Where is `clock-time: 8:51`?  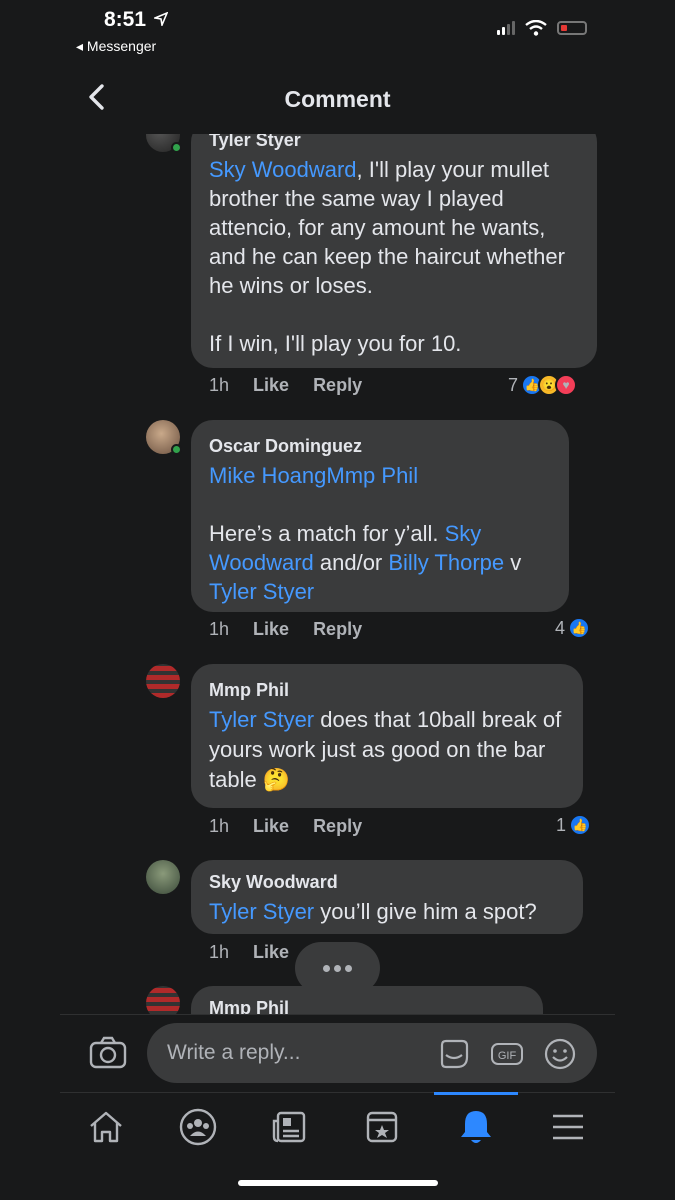 clock-time: 8:51 is located at coordinates (125, 19).